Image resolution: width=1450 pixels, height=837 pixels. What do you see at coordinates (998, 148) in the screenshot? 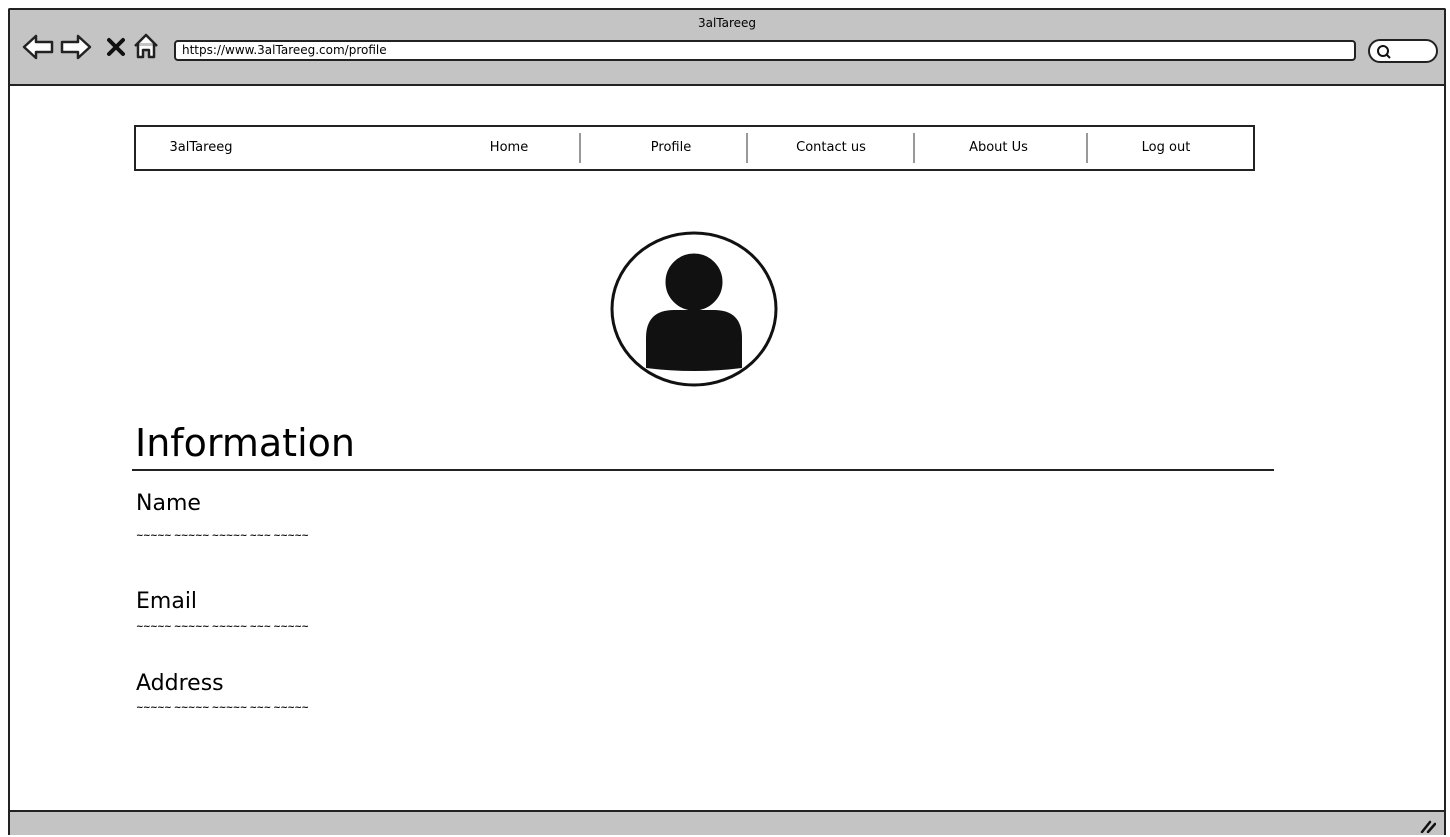
I see `nav-about-us: About Us` at bounding box center [998, 148].